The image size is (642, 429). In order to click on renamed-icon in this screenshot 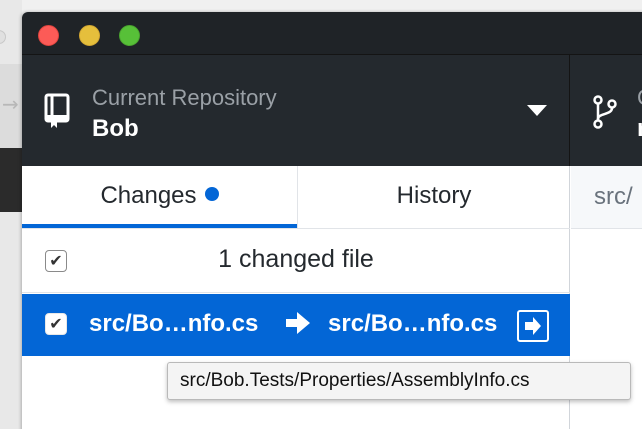, I will do `click(533, 326)`.